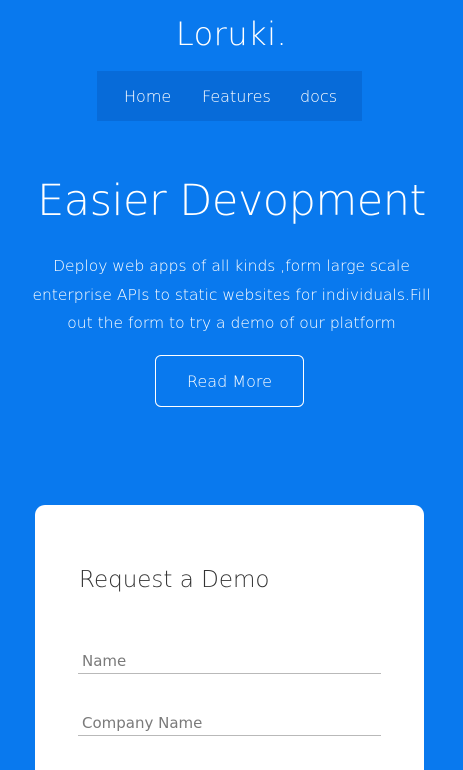  Describe the element at coordinates (229, 661) in the screenshot. I see `name-input` at that location.